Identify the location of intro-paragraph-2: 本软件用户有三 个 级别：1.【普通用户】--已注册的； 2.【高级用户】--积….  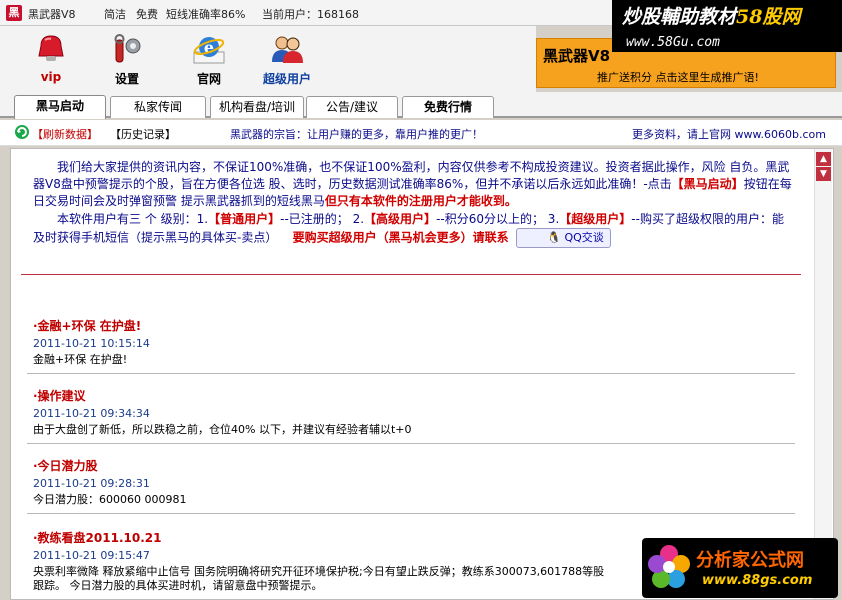
(414, 229).